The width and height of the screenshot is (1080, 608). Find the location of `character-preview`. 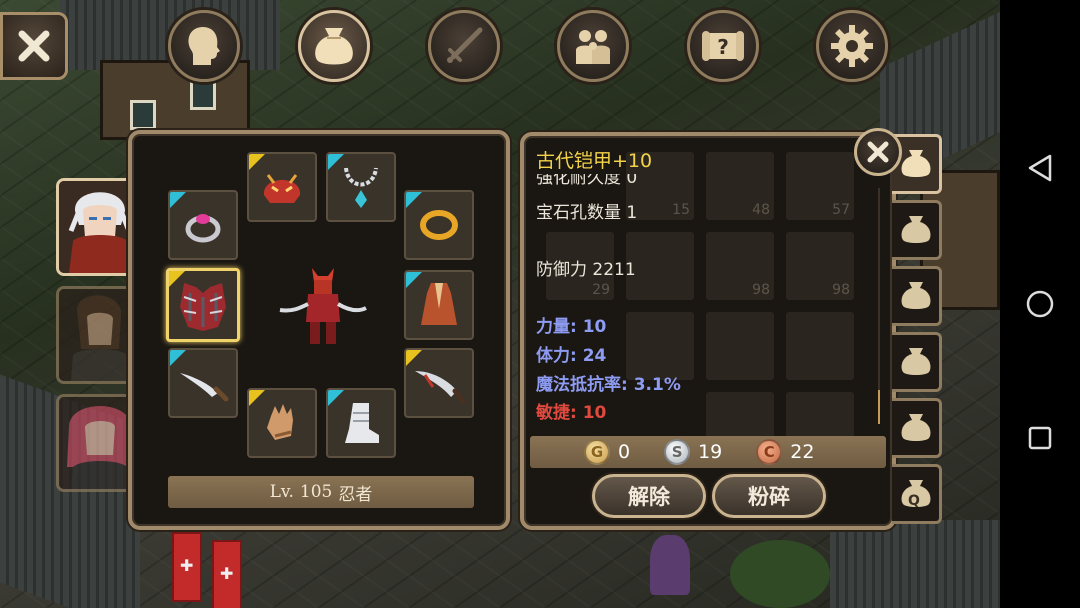

character-preview is located at coordinates (323, 305).